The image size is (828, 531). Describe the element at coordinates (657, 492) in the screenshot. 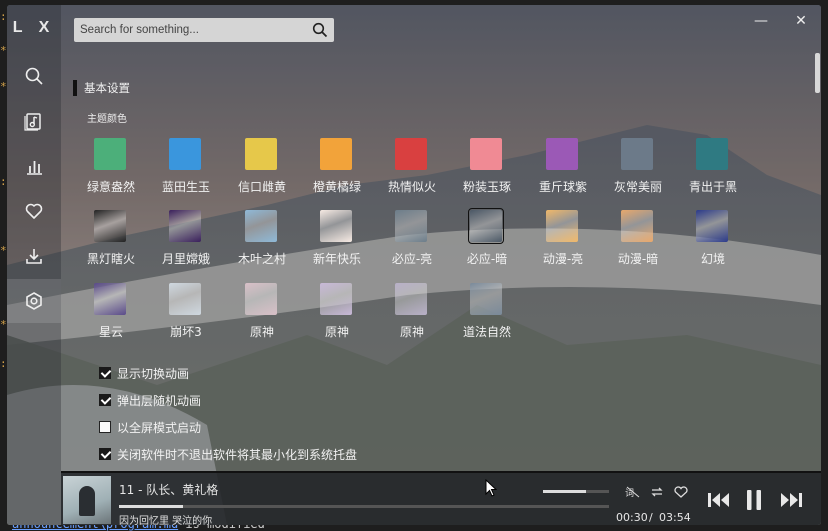

I see `repeat-icon` at that location.